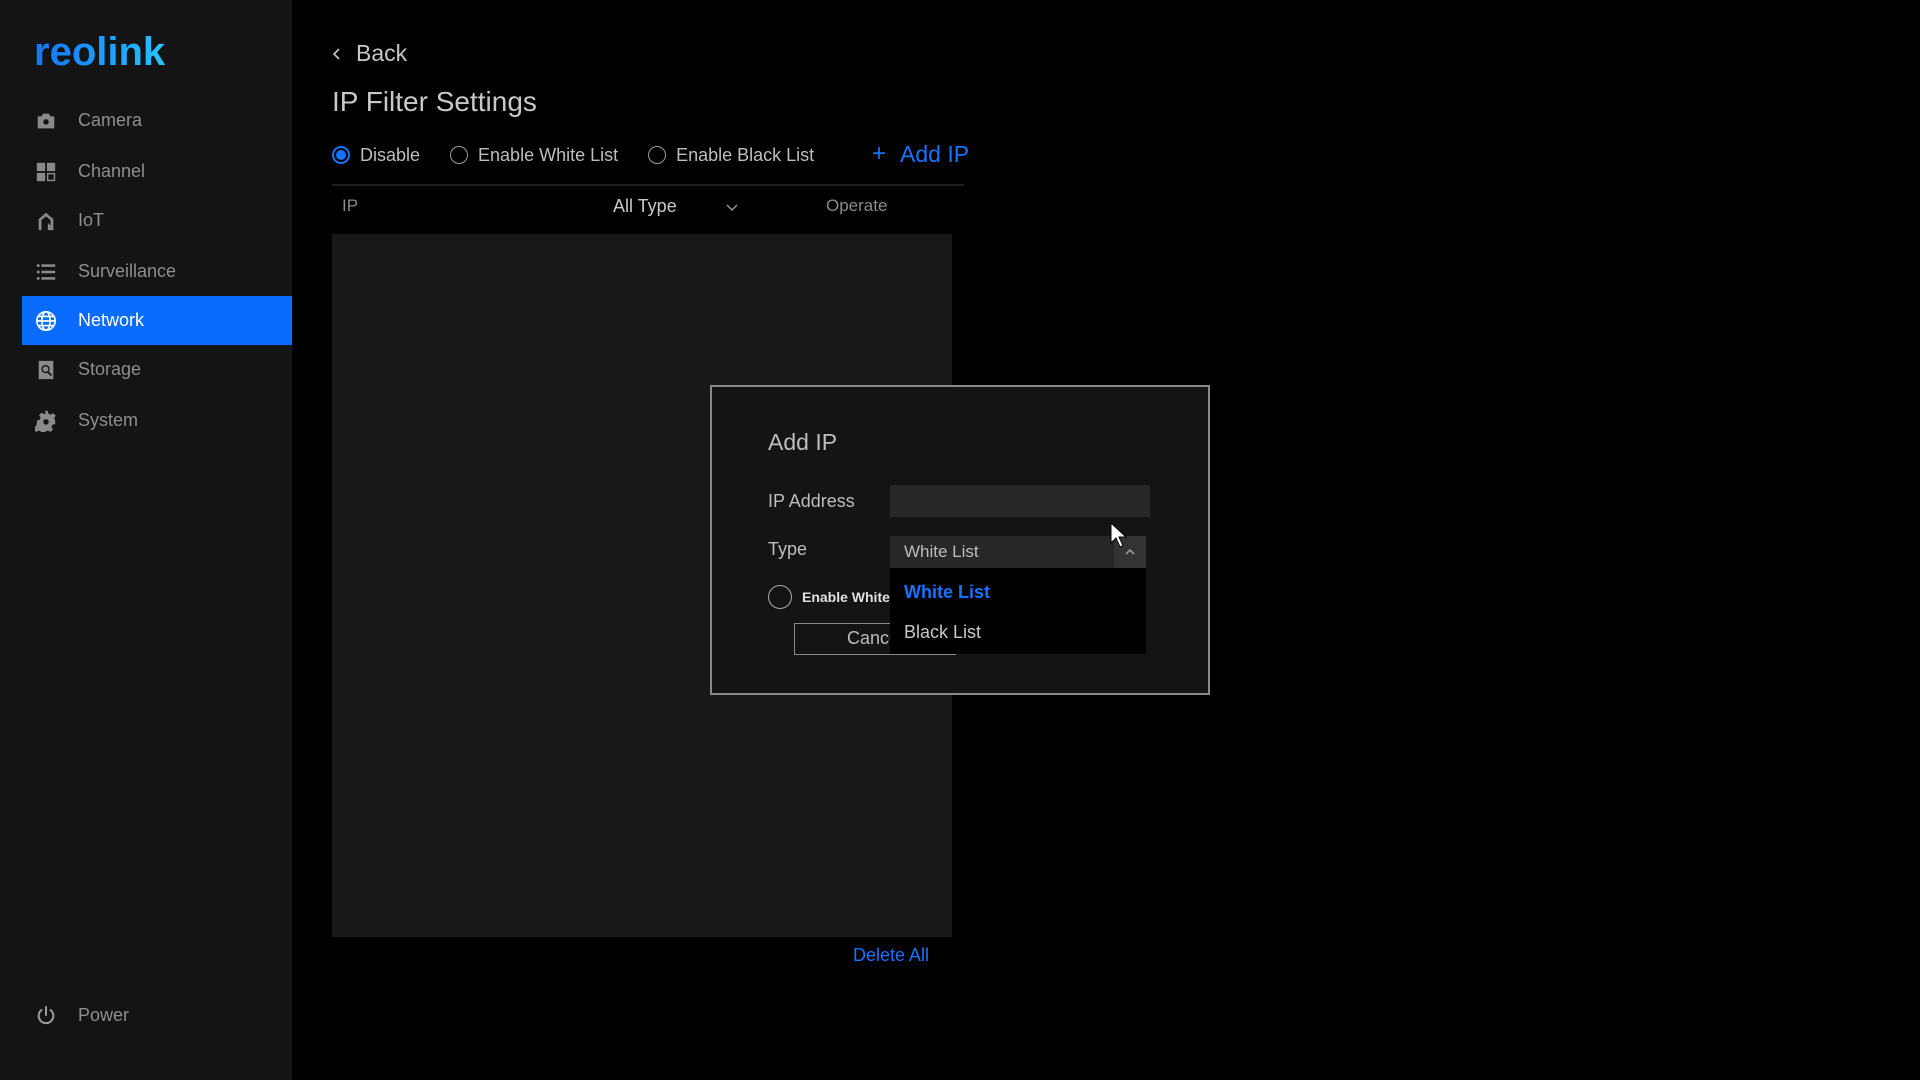  I want to click on sidebar-item-label: Network, so click(111, 320).